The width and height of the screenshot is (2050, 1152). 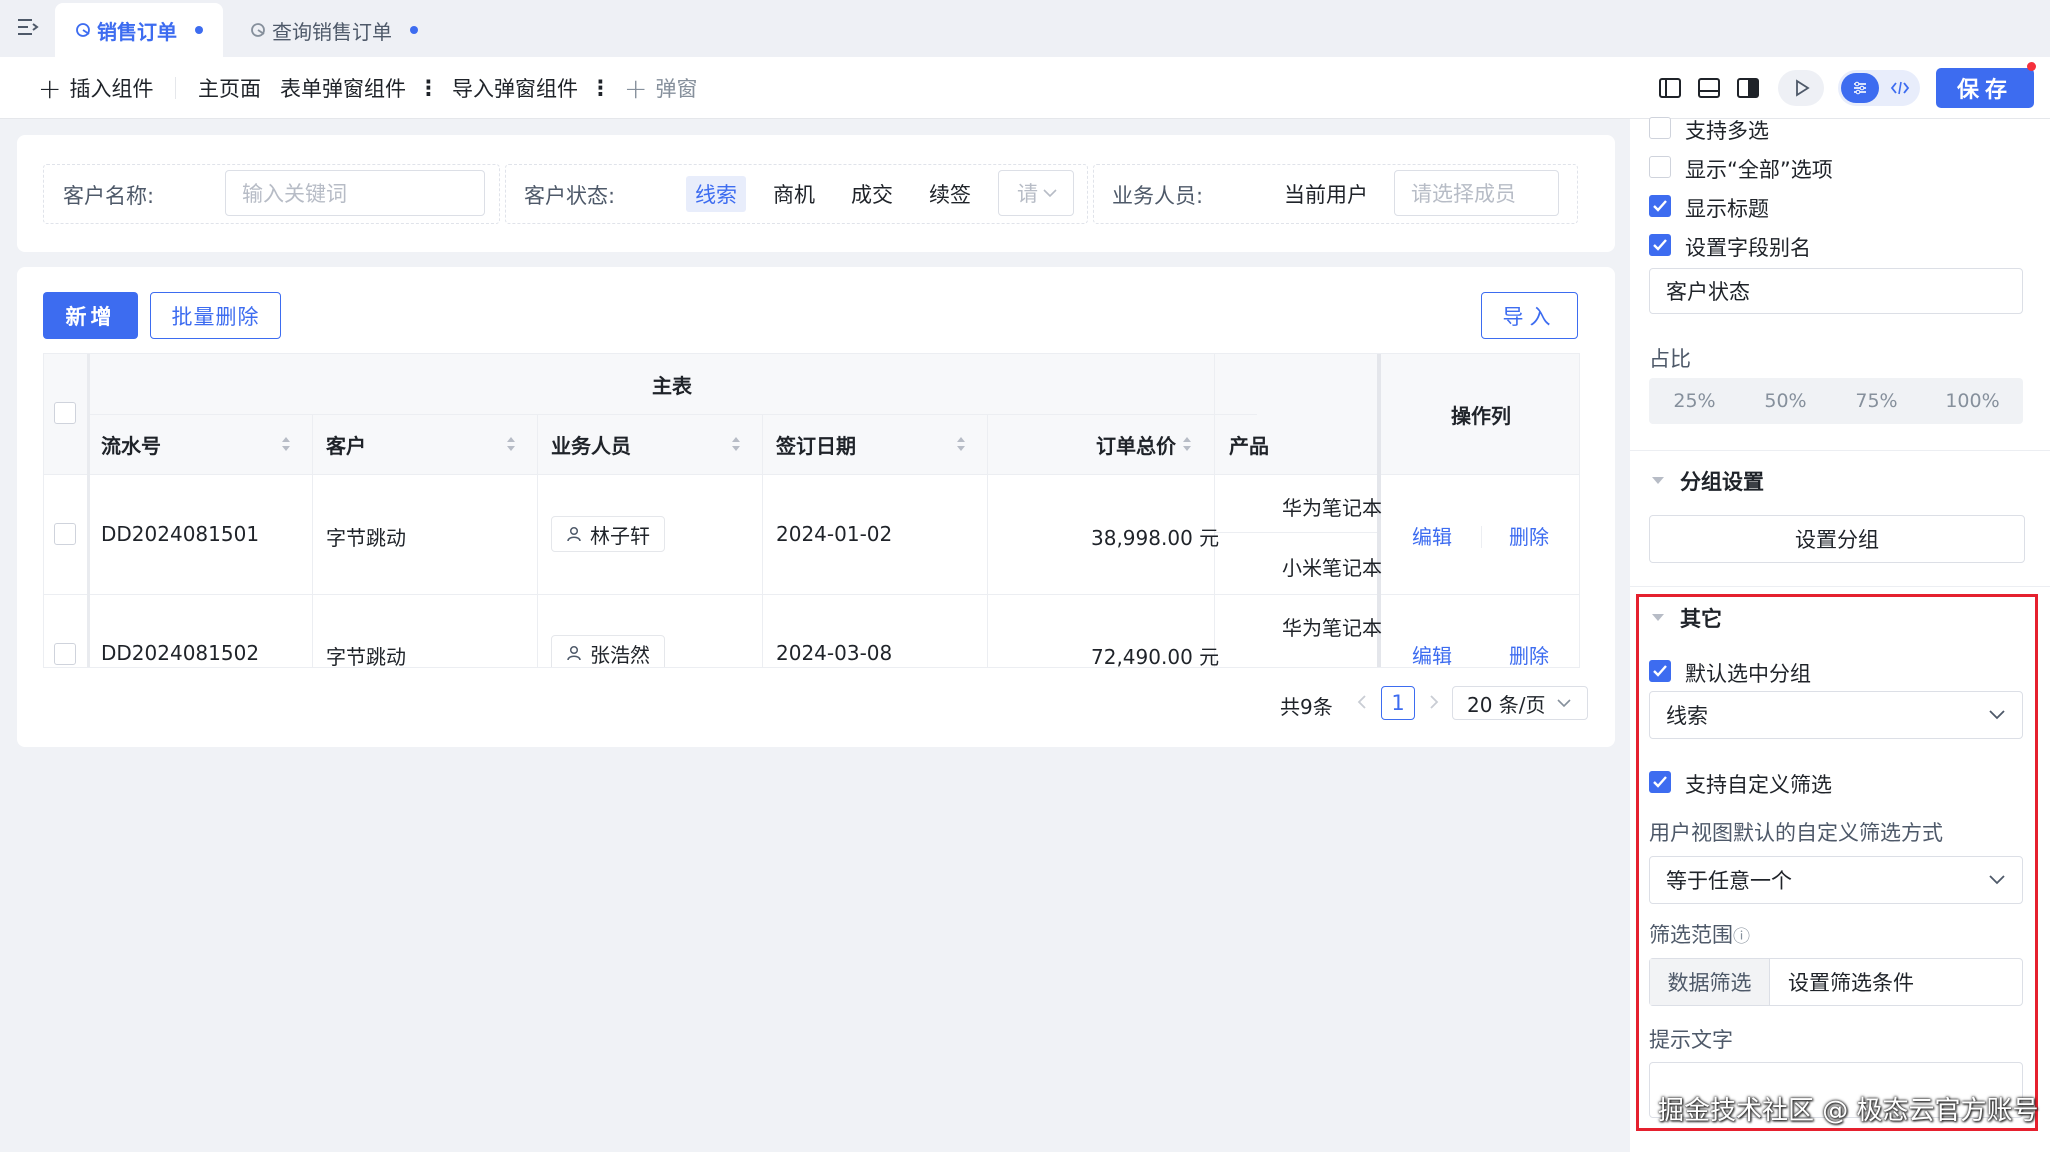 What do you see at coordinates (366, 656) in the screenshot?
I see `cell-customer: 字节跳动` at bounding box center [366, 656].